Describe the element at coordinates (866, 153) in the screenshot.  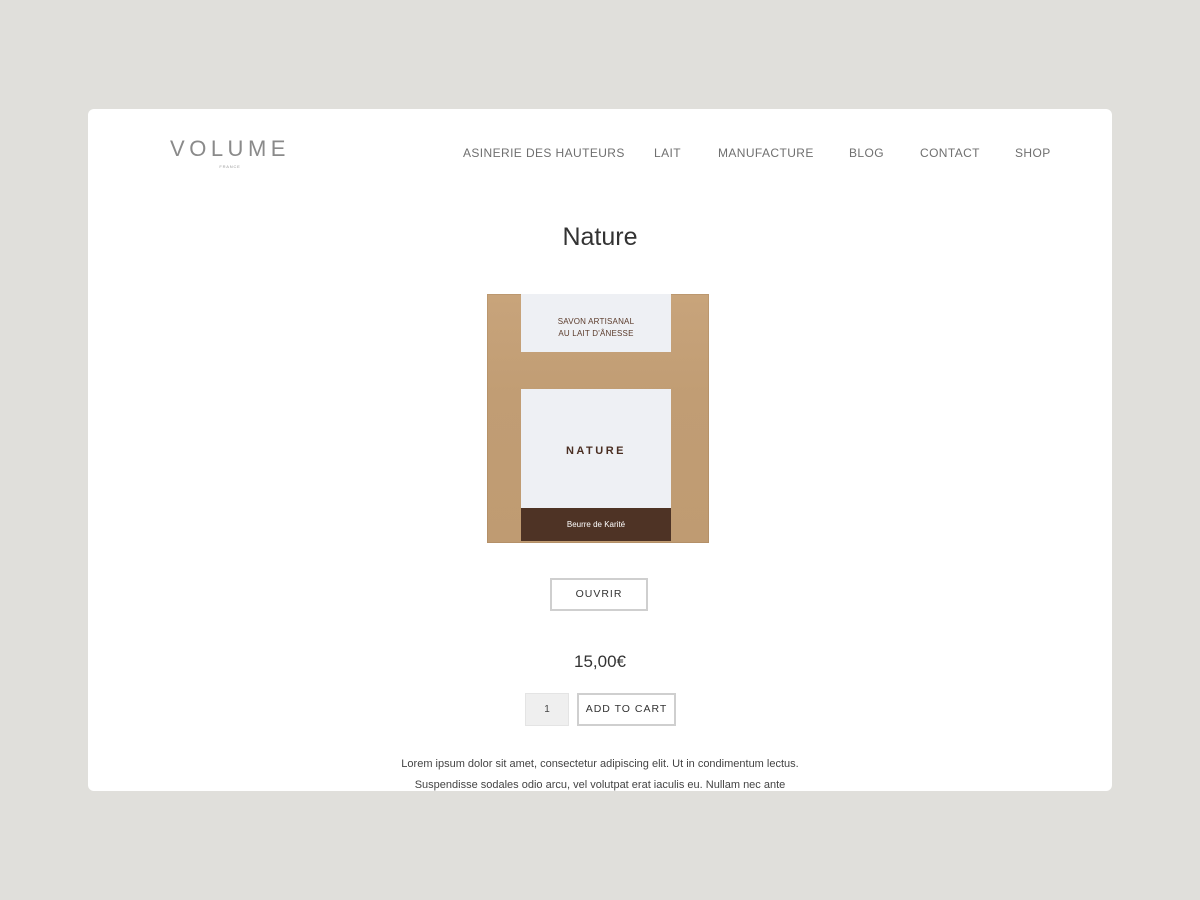
I see `nav-item-blog: BLOG` at that location.